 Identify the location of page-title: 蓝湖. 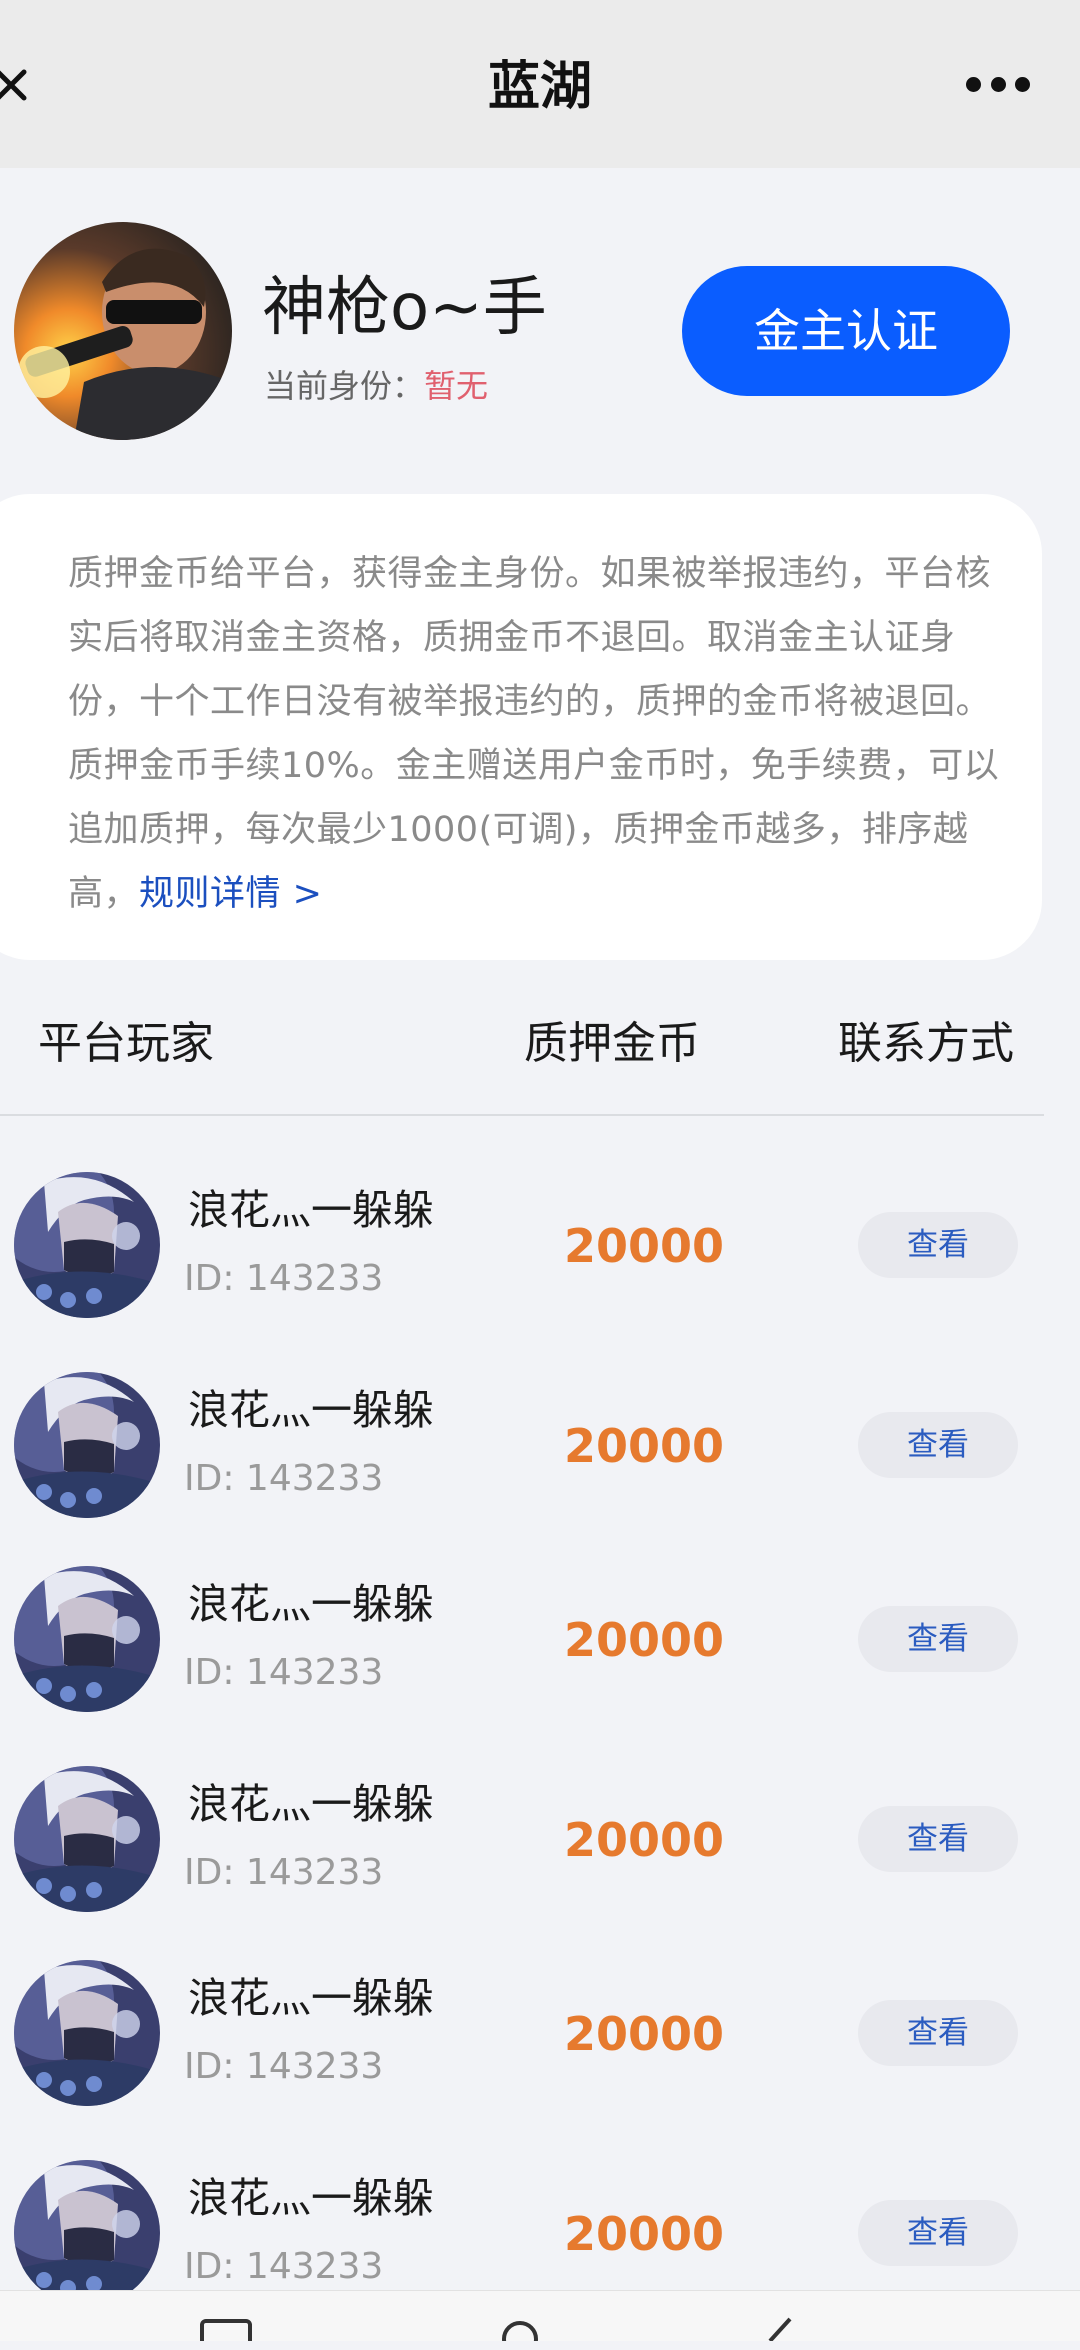
(539, 87).